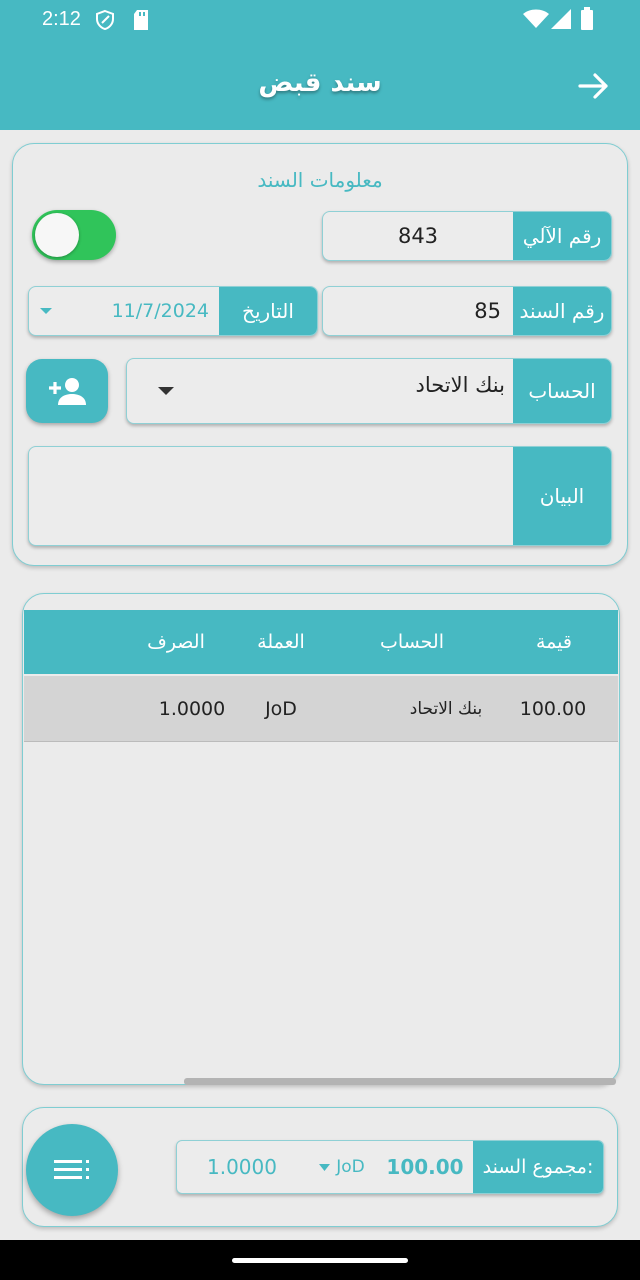 This screenshot has width=640, height=1280. What do you see at coordinates (61, 19) in the screenshot?
I see `status-time: 2:12` at bounding box center [61, 19].